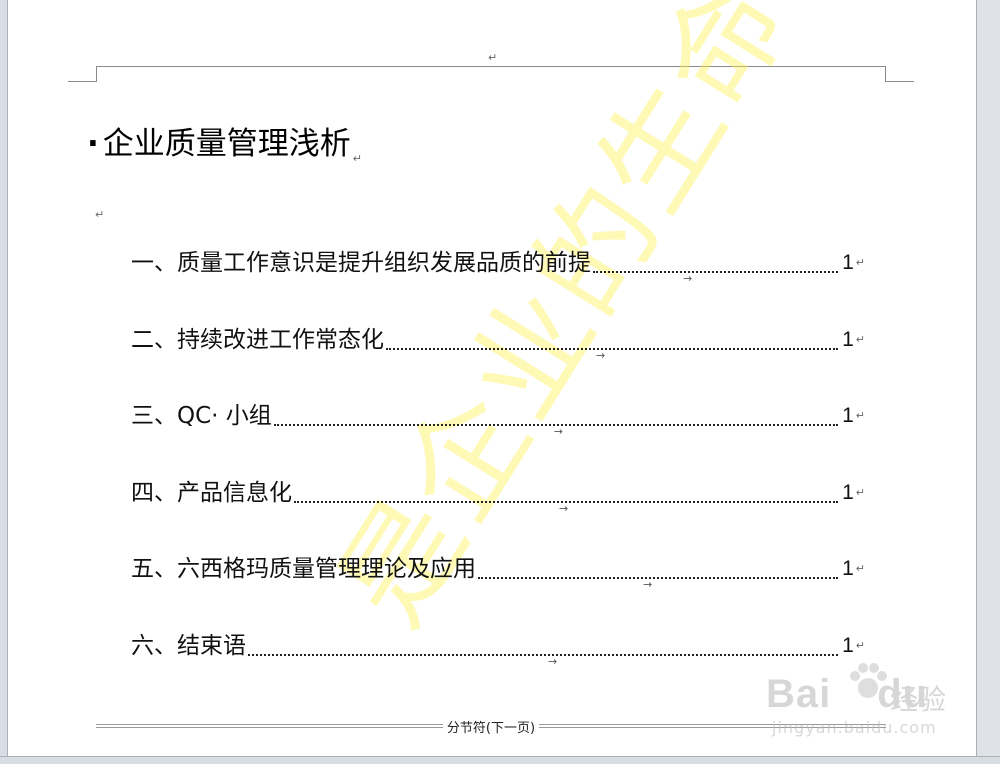  I want to click on toc-entry-text: 四、产品信息化, so click(211, 492).